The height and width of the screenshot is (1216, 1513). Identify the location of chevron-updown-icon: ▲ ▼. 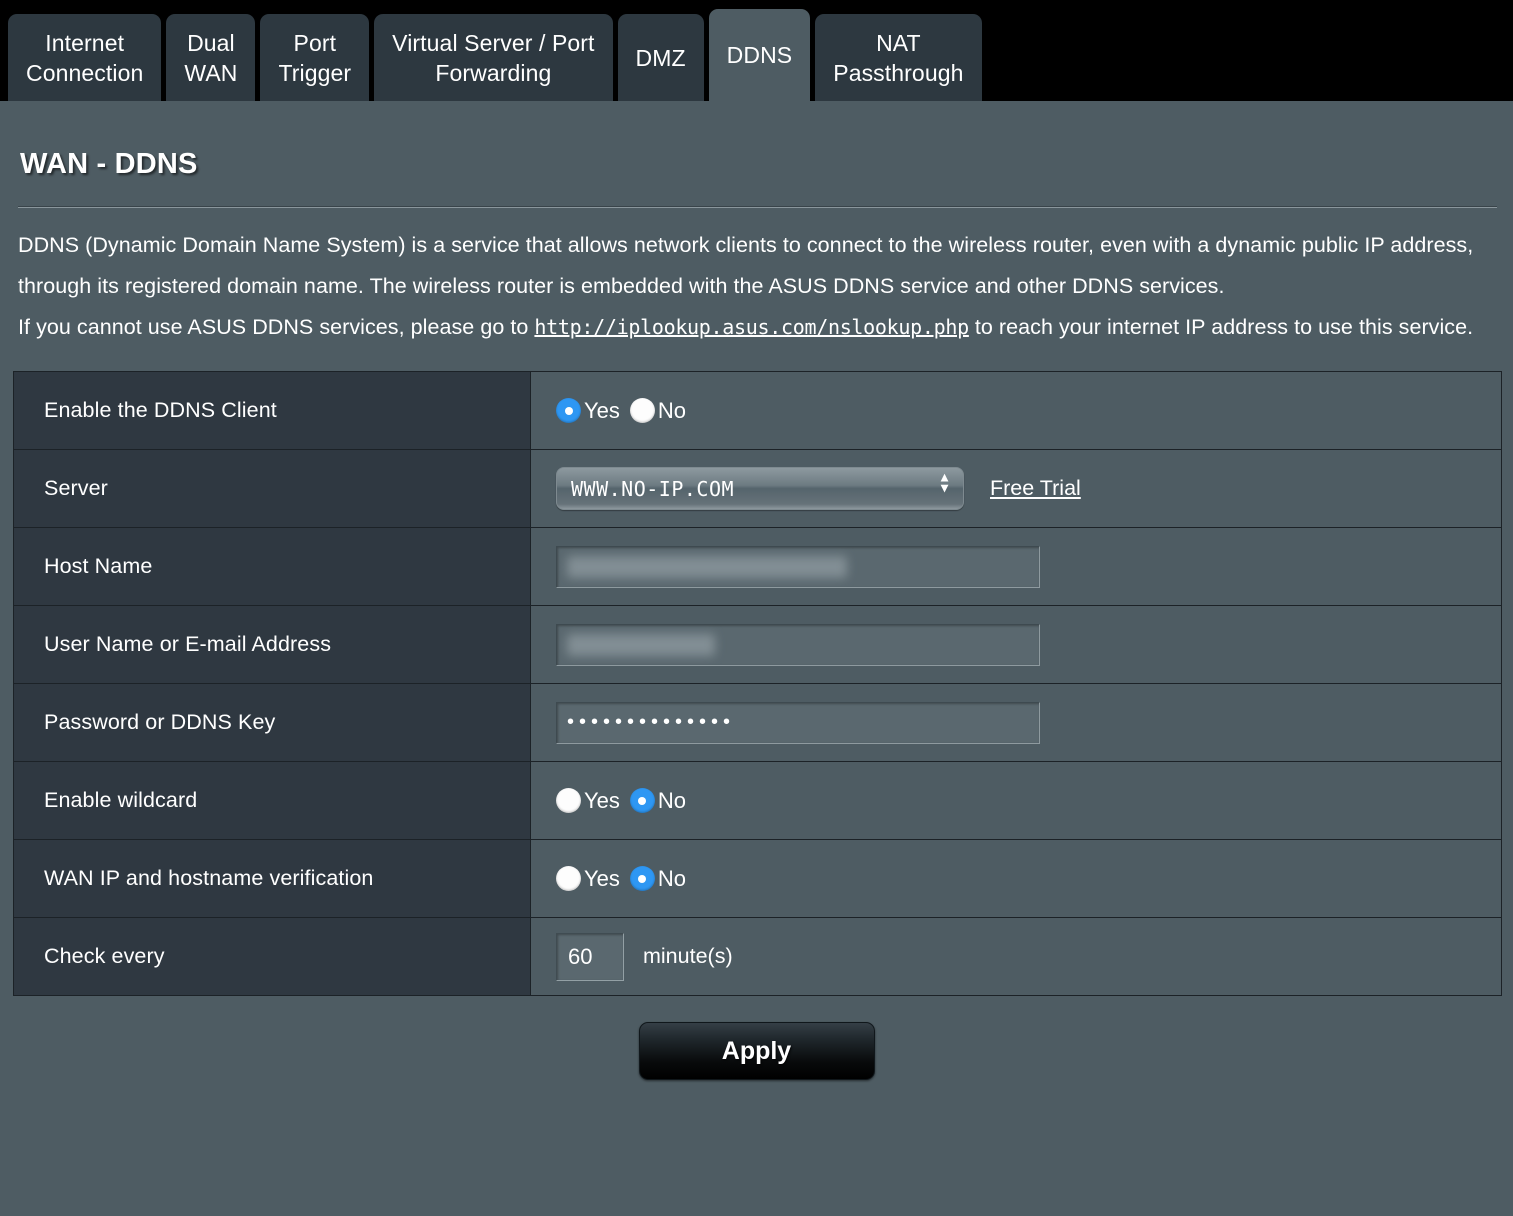
(944, 482).